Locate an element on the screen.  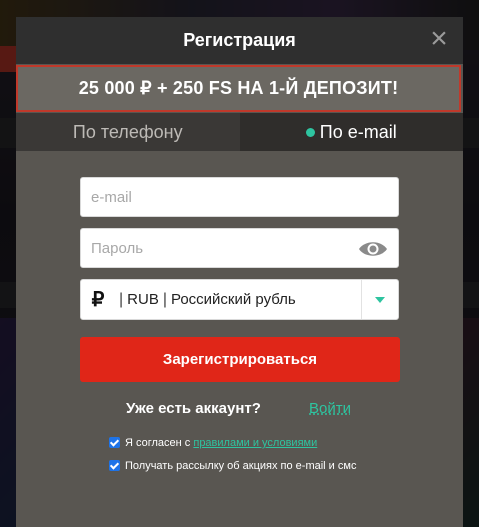
currency-dropdown-toggle is located at coordinates (379, 299).